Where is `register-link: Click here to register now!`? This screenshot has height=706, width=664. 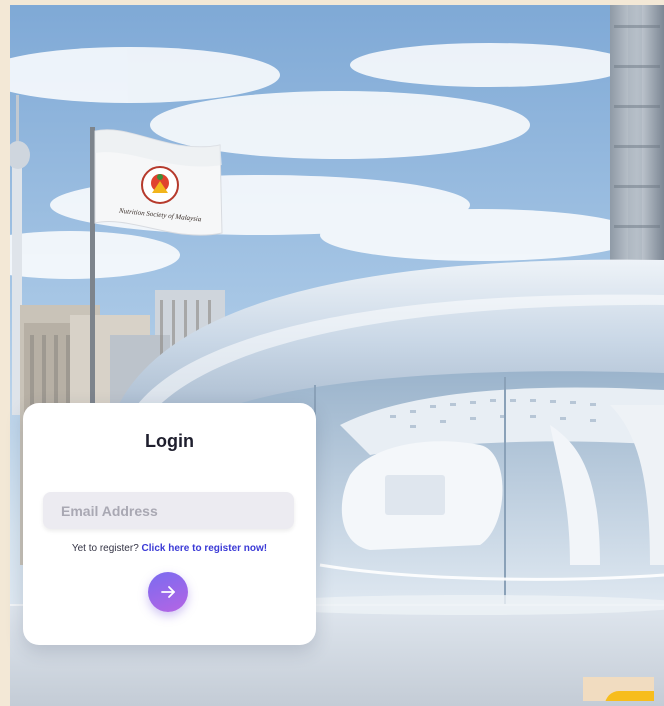 register-link: Click here to register now! is located at coordinates (205, 548).